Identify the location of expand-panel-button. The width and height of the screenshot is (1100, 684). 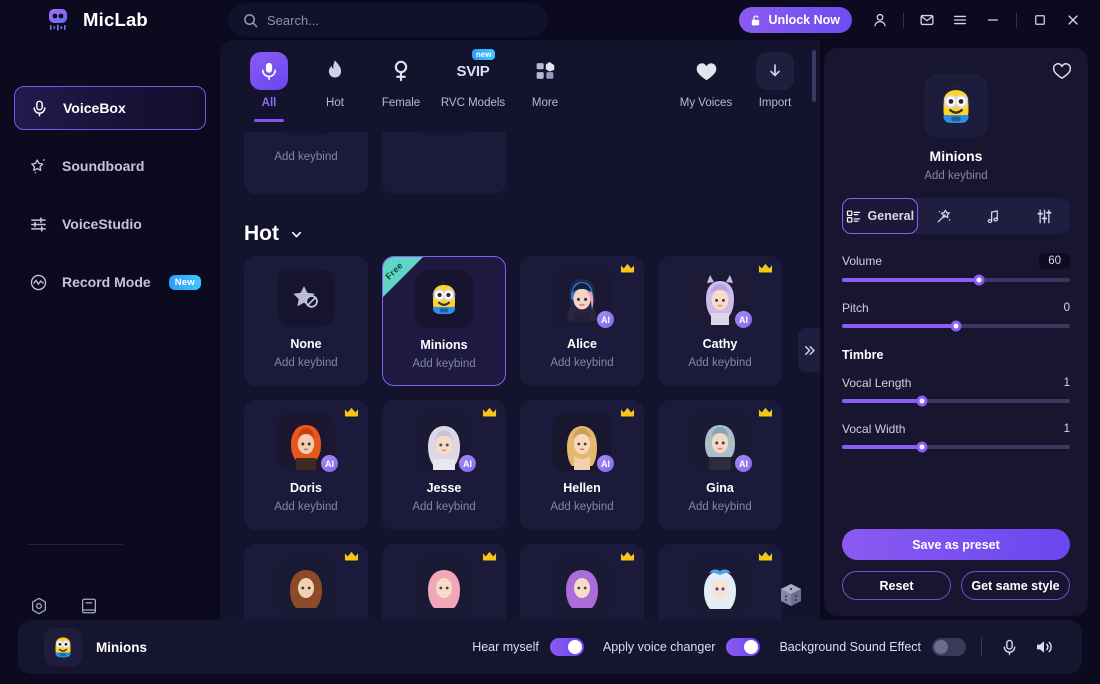
(809, 350).